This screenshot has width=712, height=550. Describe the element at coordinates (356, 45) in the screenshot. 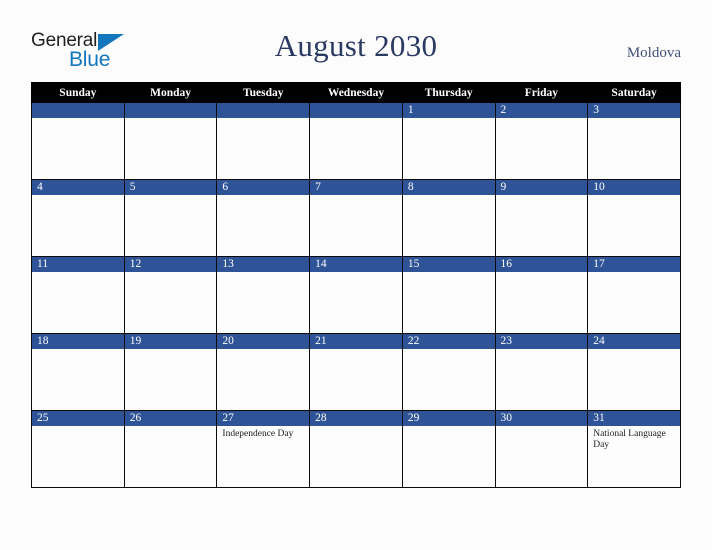

I see `page-title: August 2030` at that location.